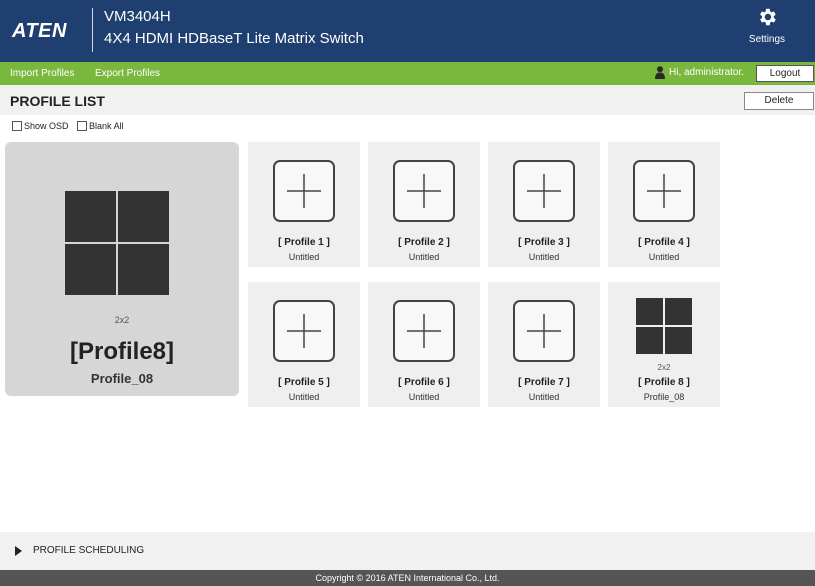 This screenshot has width=815, height=586. I want to click on blank-all-label: Blank All, so click(106, 126).